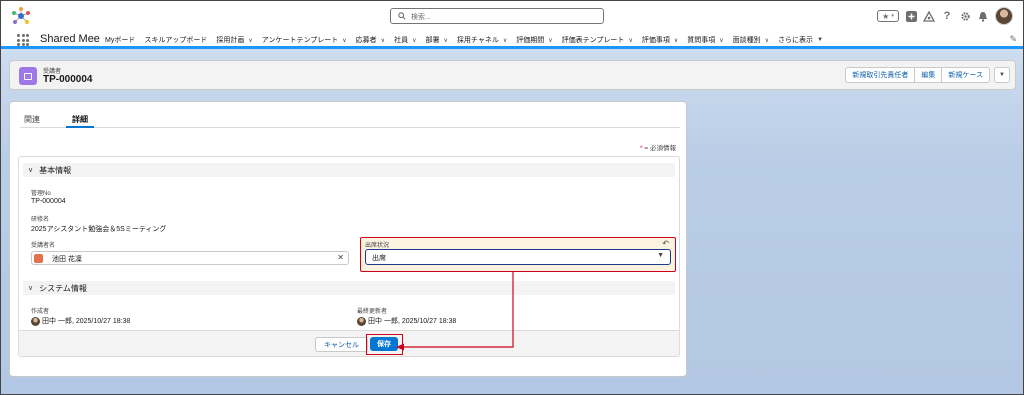 This screenshot has height=395, width=1024. I want to click on nav-item-label: 応募者, so click(366, 40).